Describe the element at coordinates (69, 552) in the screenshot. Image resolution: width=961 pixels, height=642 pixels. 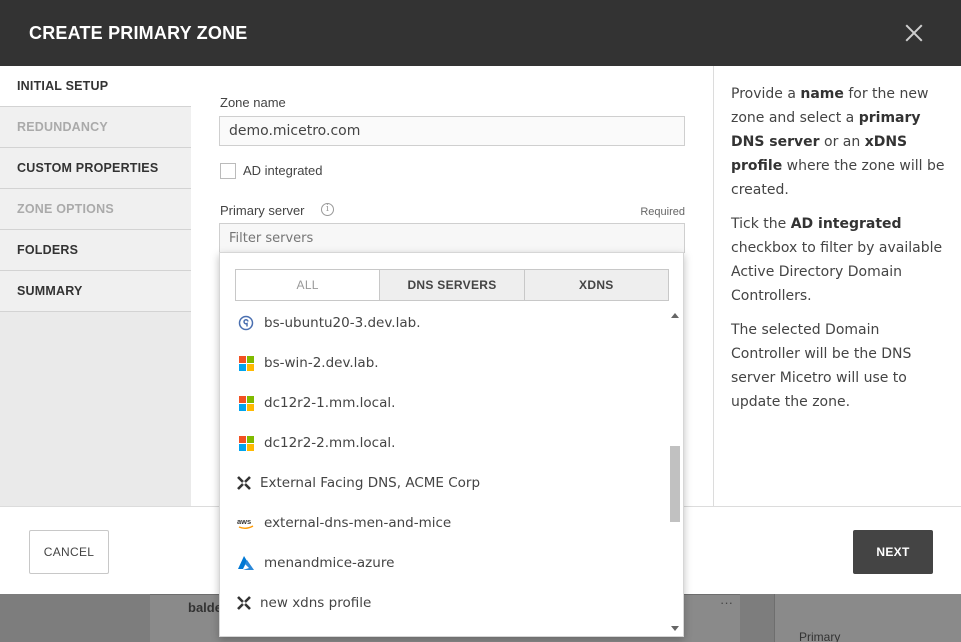
I see `cancel-button: CANCEL` at that location.